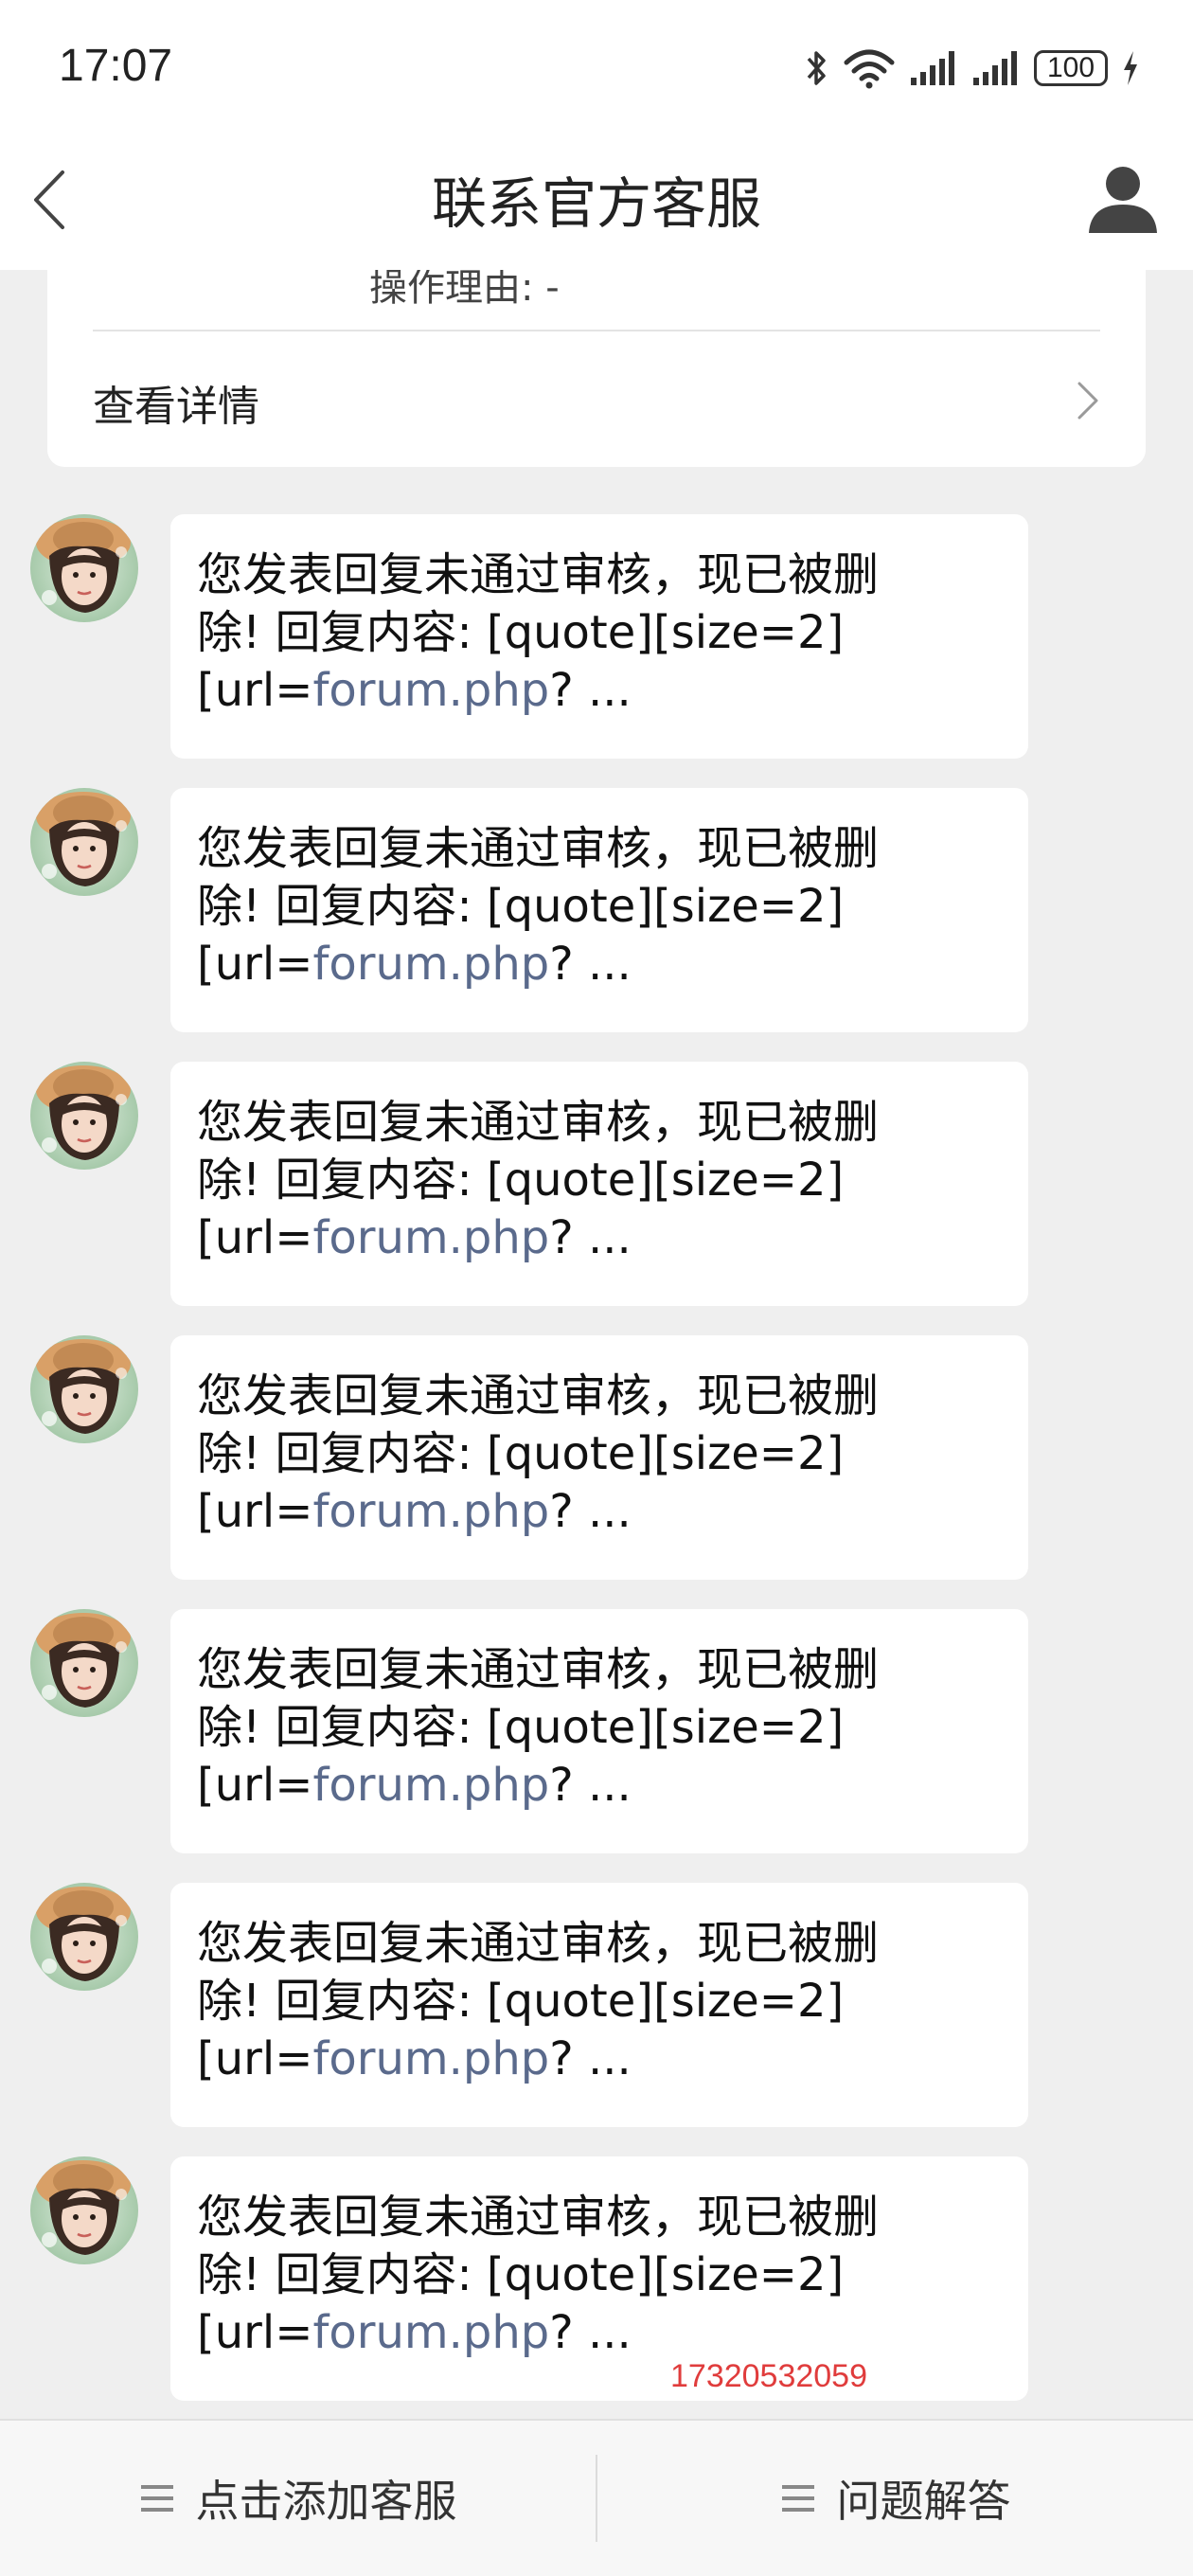  What do you see at coordinates (596, 66) in the screenshot?
I see `status-bar: 17:07 100` at bounding box center [596, 66].